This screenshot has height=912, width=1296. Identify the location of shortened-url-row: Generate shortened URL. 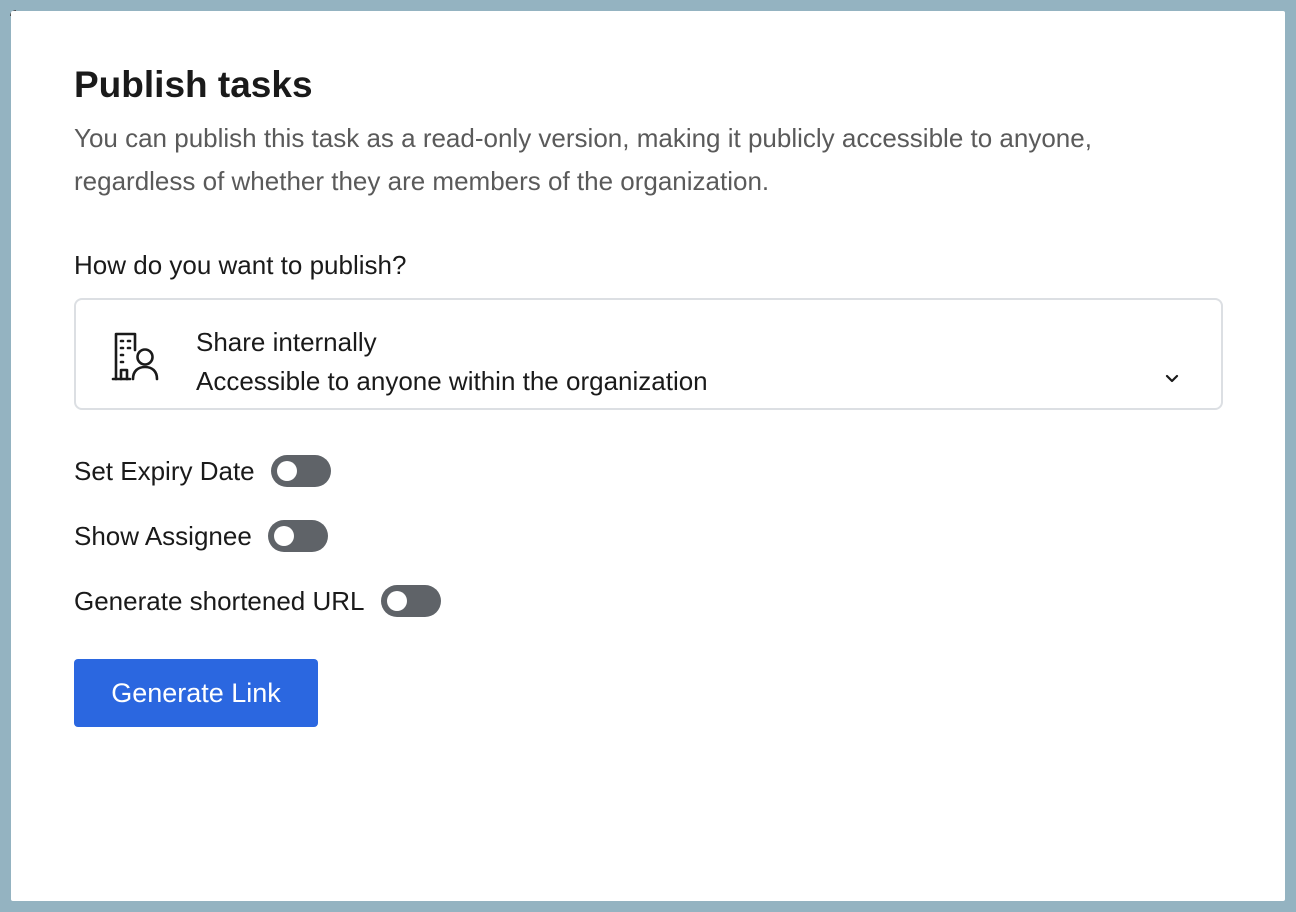
(257, 601).